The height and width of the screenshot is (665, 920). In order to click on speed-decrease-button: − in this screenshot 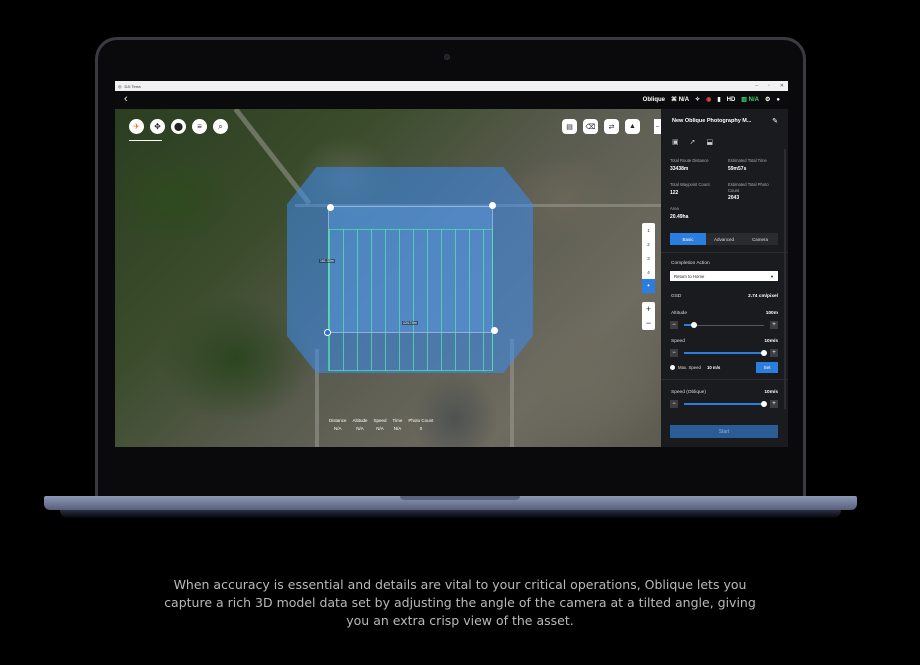, I will do `click(674, 353)`.